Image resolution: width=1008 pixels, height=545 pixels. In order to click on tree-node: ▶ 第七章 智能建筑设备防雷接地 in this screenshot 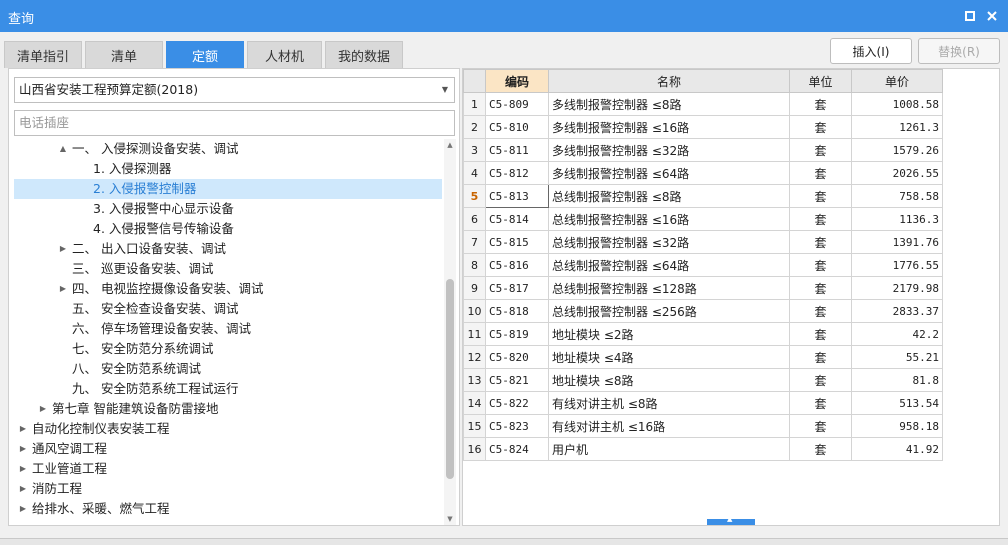, I will do `click(228, 409)`.